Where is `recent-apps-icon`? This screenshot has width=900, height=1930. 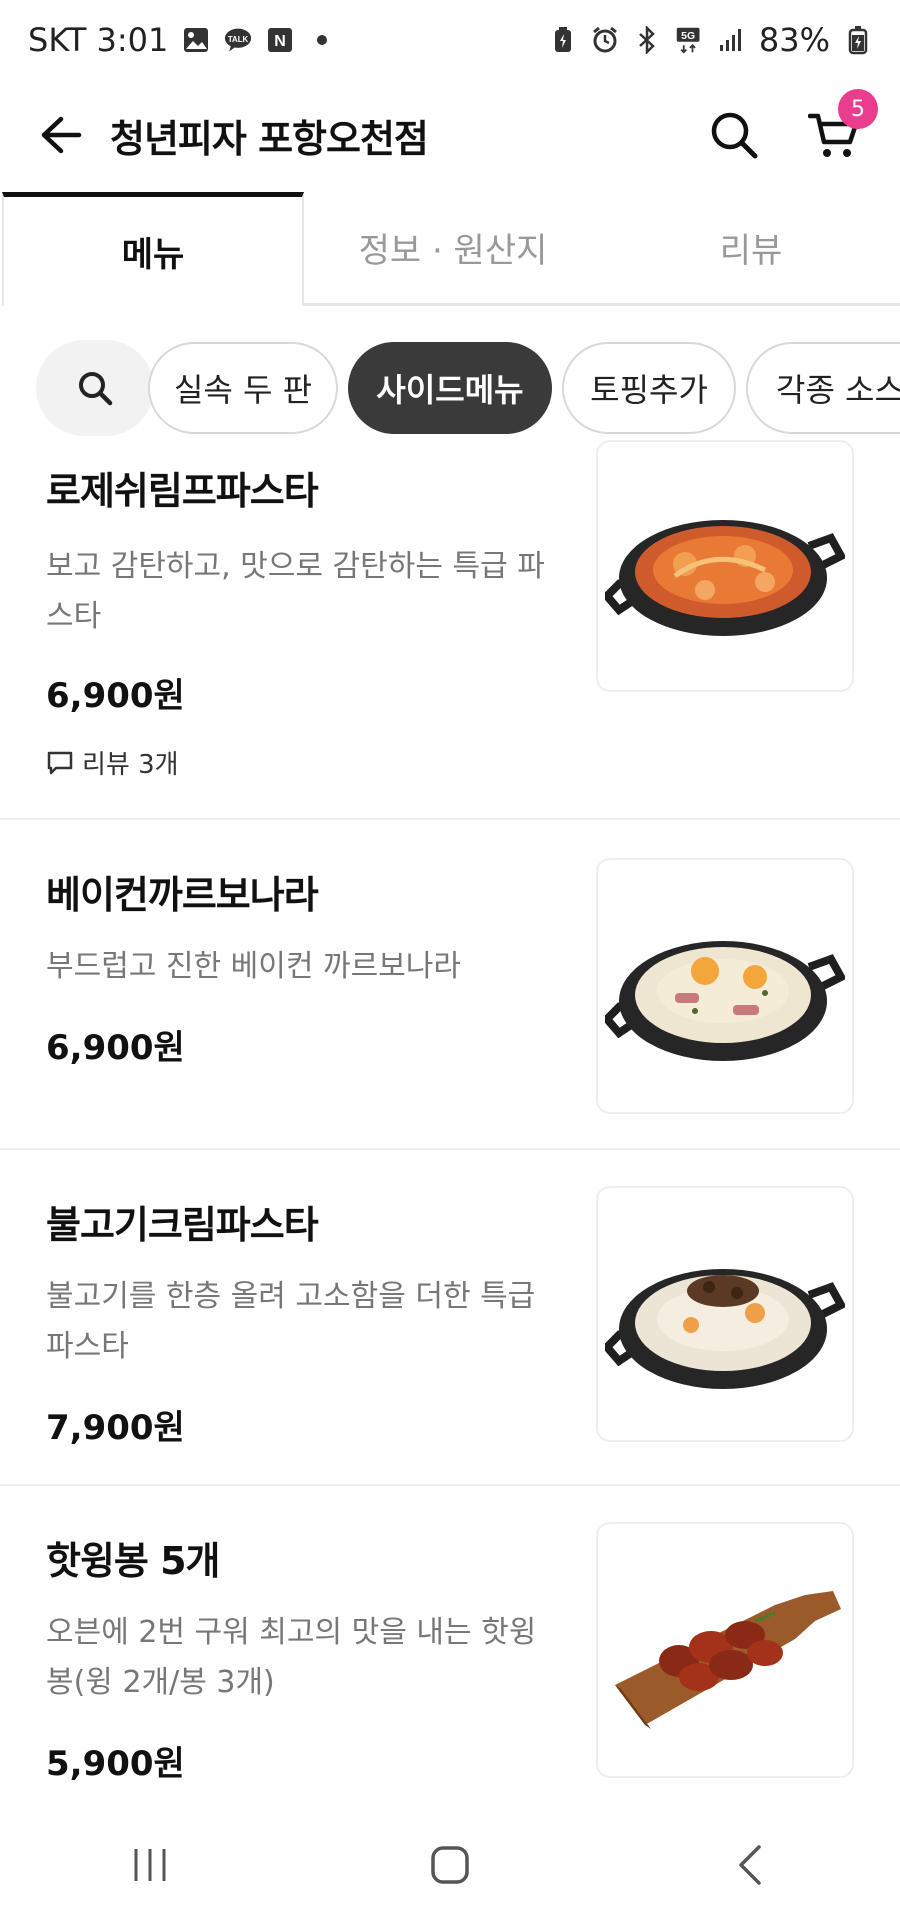 recent-apps-icon is located at coordinates (150, 1865).